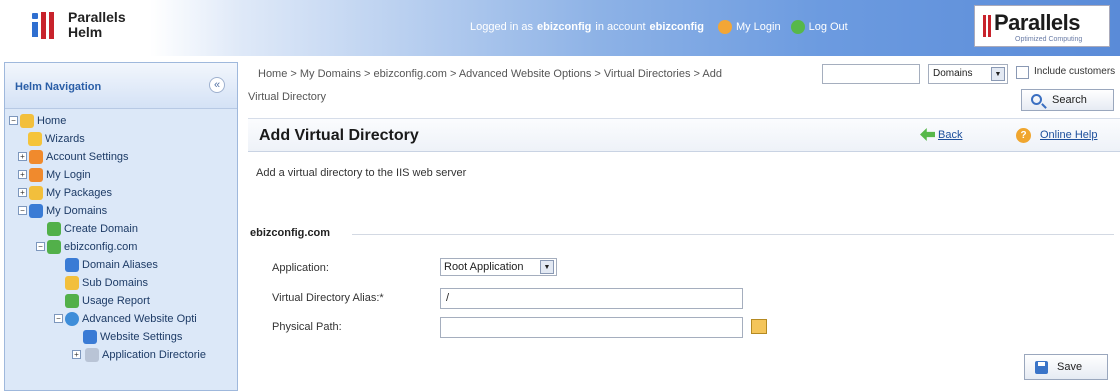  I want to click on nav-item-home: − Home, so click(121, 121).